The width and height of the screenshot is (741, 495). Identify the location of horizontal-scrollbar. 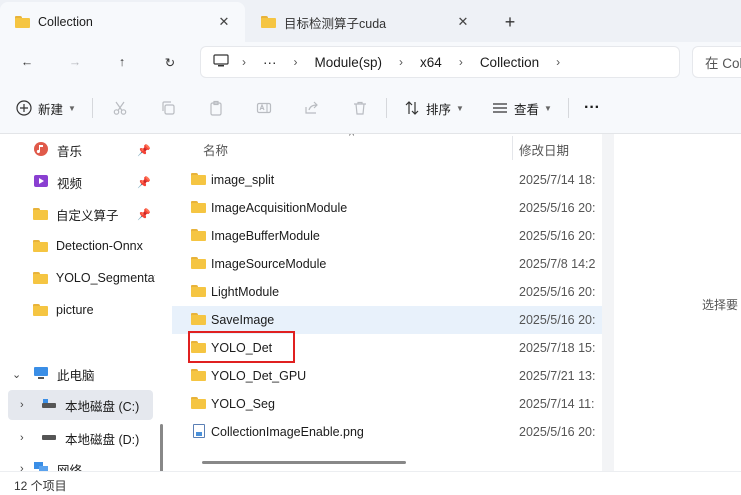
(304, 462).